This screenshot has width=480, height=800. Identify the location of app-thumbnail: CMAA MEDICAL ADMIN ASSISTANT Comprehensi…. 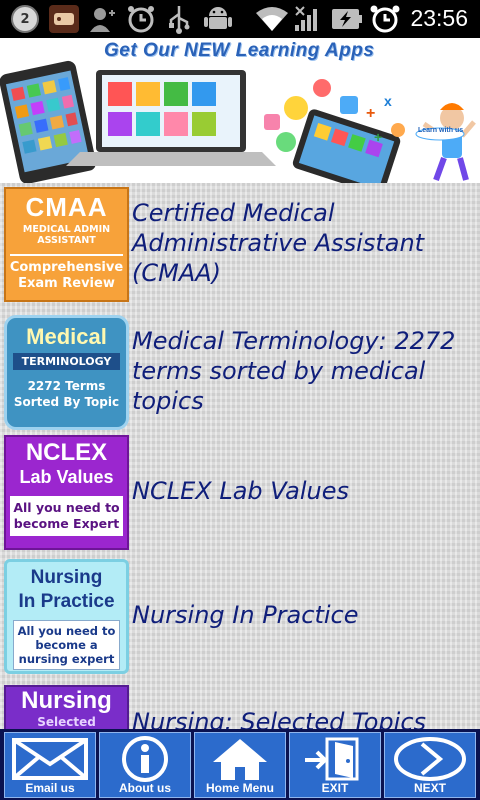
(66, 244).